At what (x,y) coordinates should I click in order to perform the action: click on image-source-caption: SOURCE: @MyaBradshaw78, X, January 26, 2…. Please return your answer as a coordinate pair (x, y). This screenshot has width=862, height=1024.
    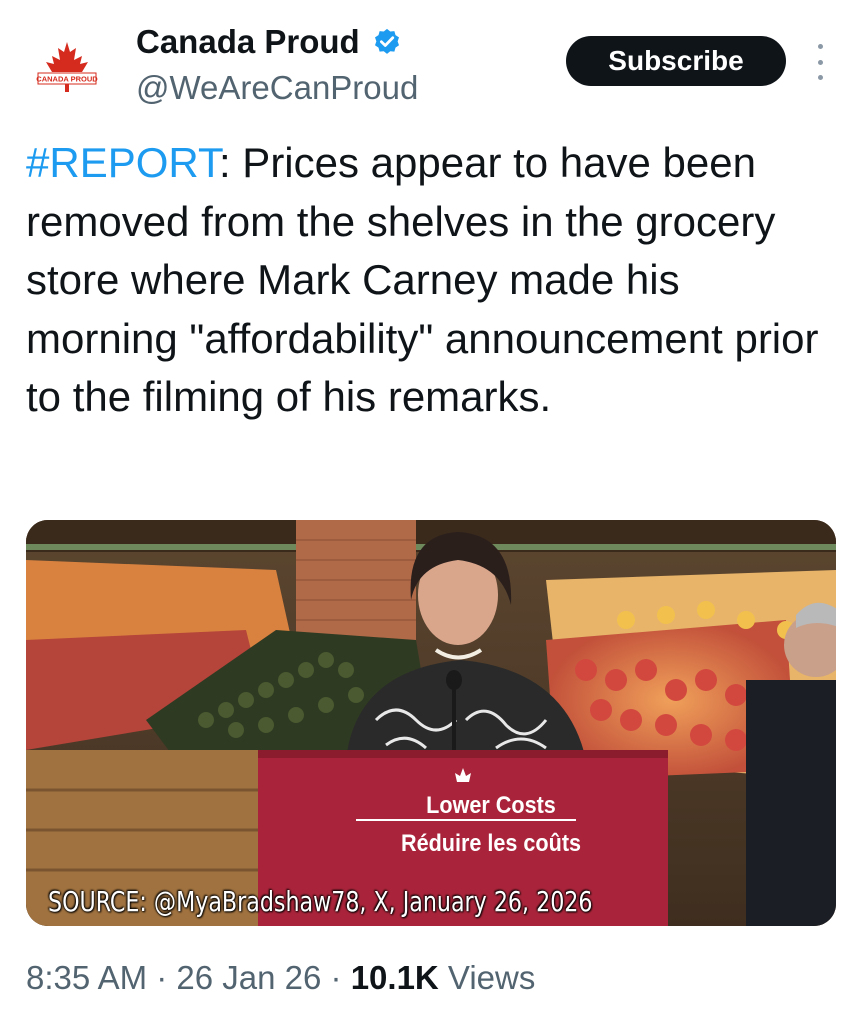
    Looking at the image, I should click on (320, 901).